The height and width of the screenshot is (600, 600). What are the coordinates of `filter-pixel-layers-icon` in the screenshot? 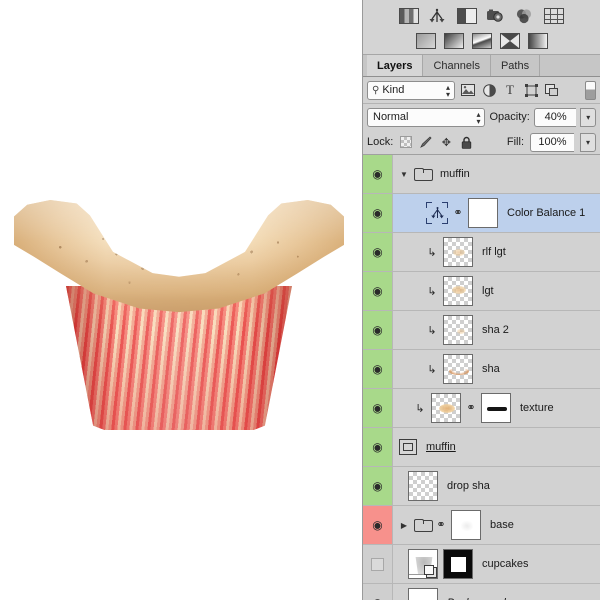 It's located at (468, 90).